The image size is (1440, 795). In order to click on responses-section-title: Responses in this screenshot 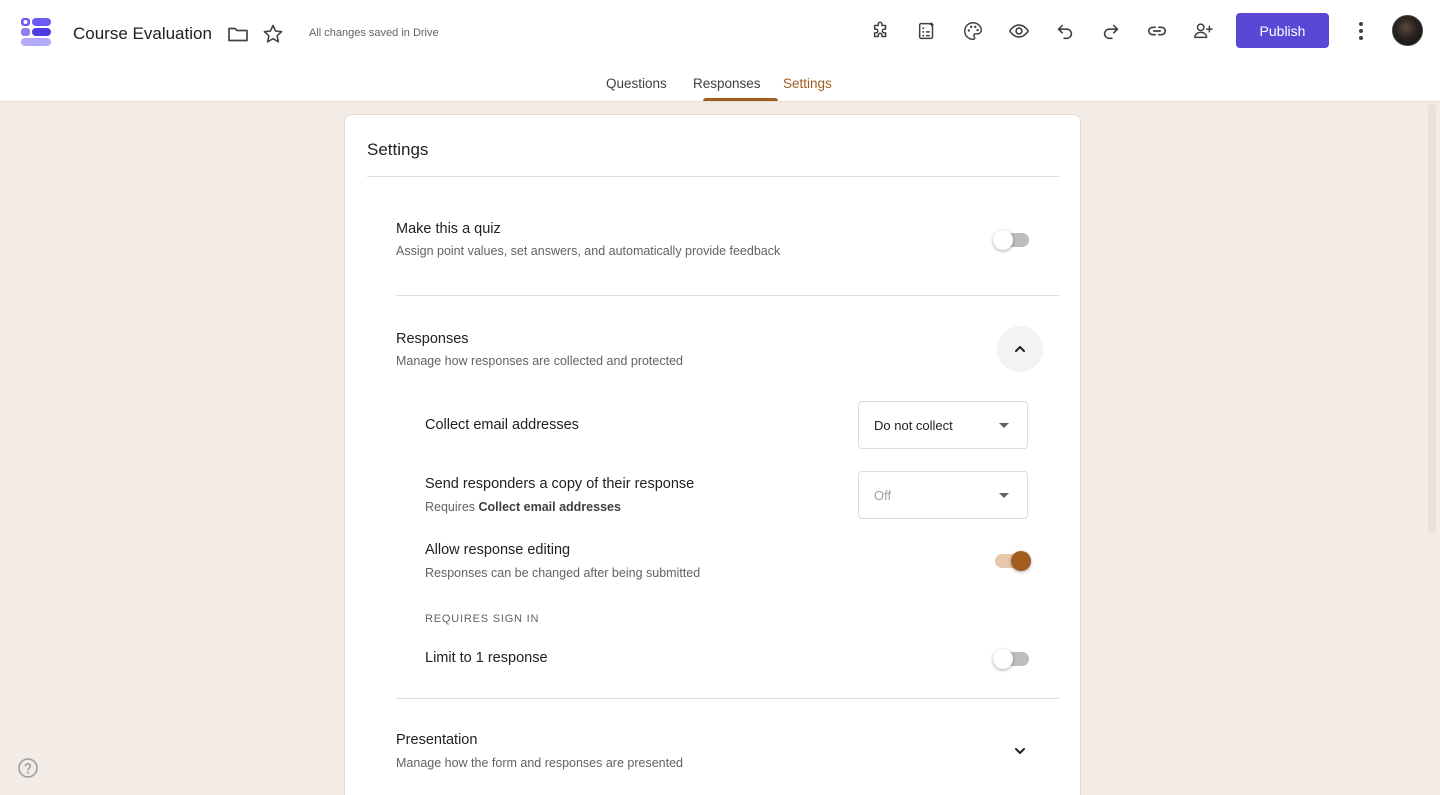, I will do `click(432, 339)`.